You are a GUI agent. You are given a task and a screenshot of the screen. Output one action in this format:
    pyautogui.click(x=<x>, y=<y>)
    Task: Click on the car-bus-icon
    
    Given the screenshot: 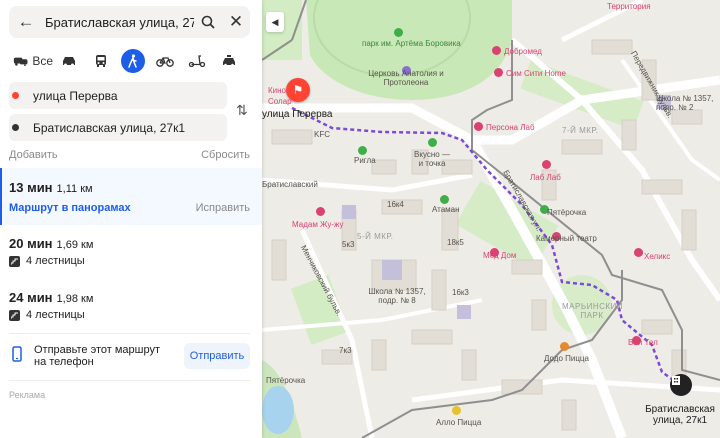 What is the action you would take?
    pyautogui.click(x=20, y=62)
    